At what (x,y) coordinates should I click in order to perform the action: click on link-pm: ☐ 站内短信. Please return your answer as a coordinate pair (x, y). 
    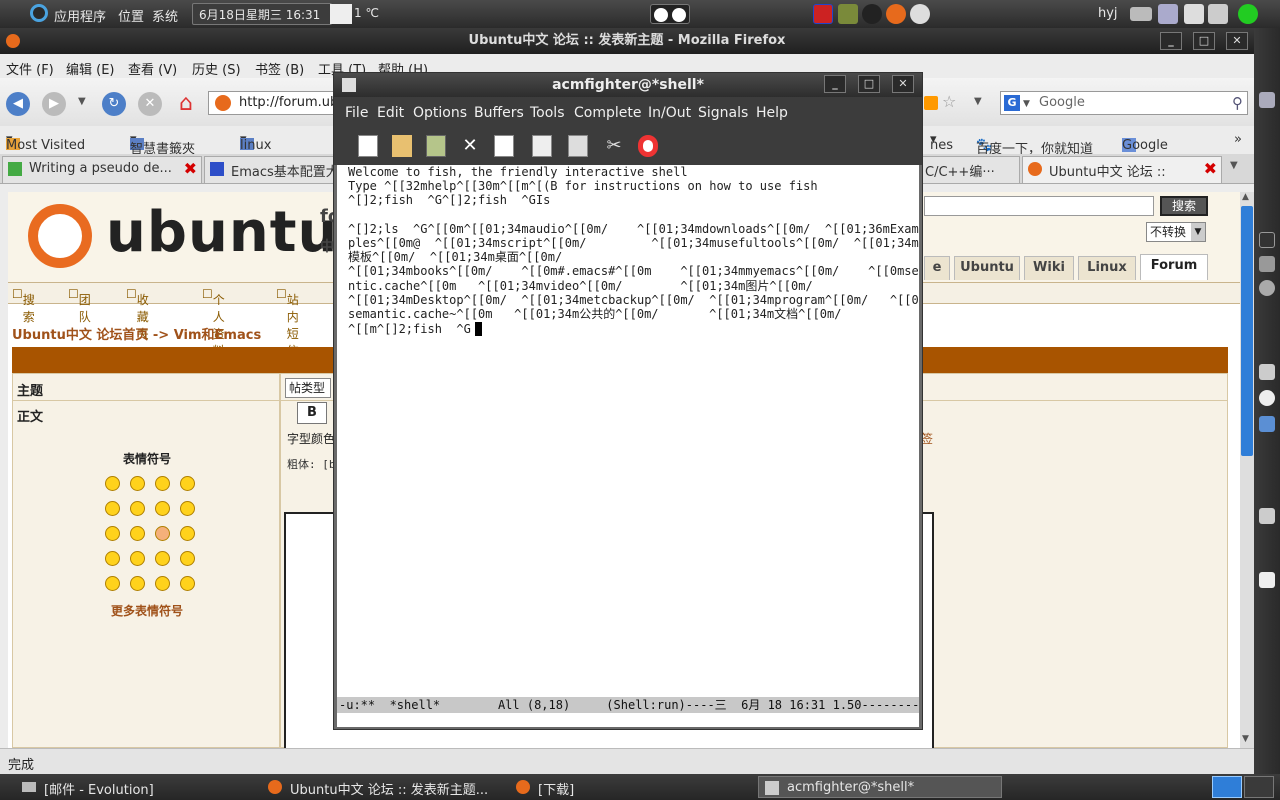
    Looking at the image, I should click on (287, 322).